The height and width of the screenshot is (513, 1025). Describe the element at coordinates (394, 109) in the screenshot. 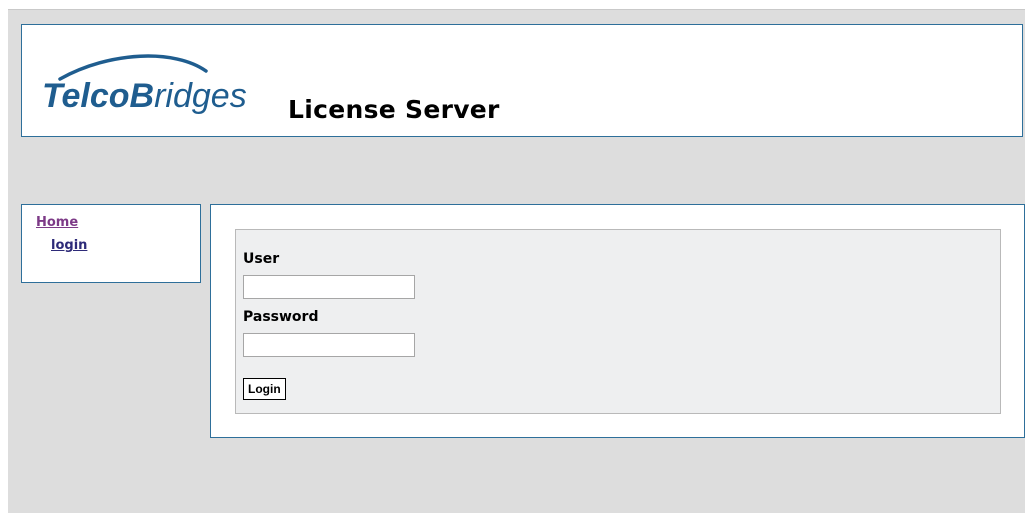

I see `page-title: License Server` at that location.